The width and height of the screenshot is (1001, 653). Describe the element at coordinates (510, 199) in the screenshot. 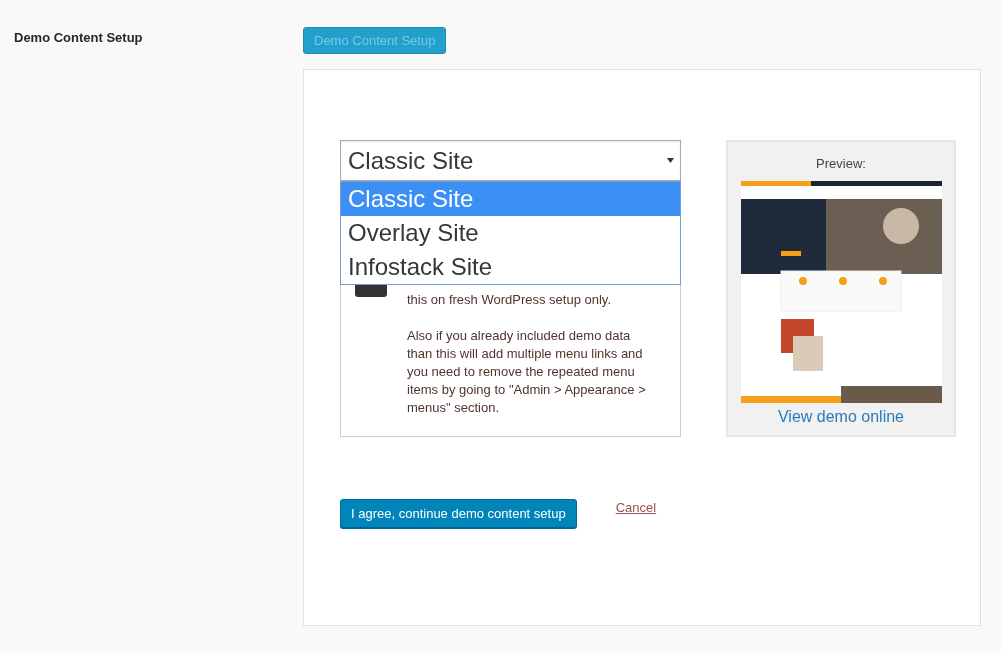

I see `dropdown-option: Classic Site` at that location.